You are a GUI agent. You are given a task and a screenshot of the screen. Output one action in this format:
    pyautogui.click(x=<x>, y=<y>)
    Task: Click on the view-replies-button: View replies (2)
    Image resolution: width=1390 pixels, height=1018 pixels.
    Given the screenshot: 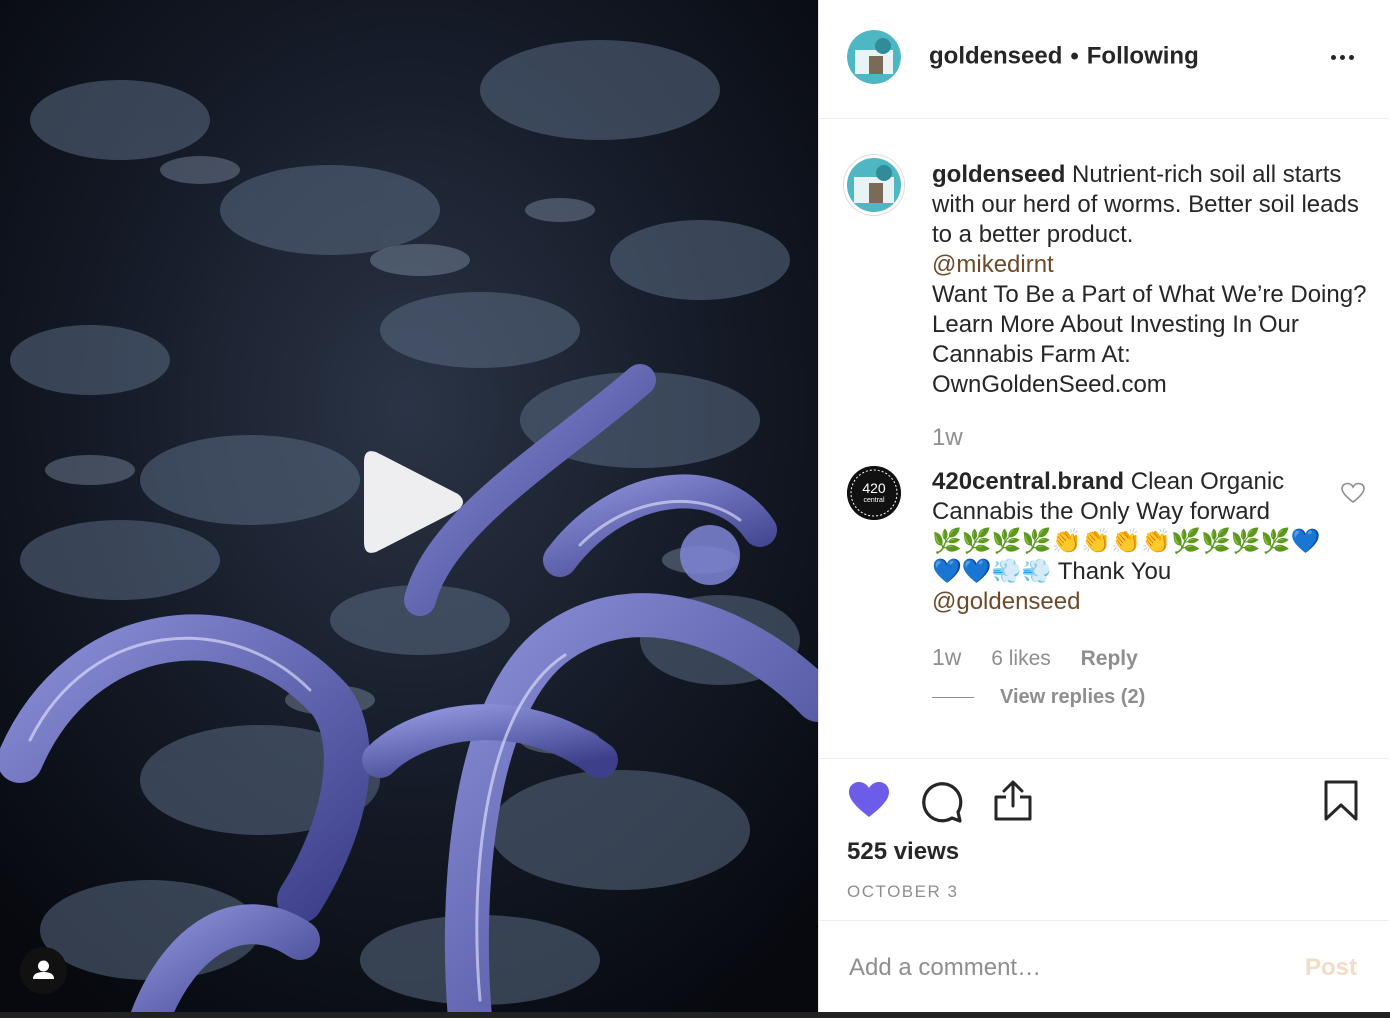 What is the action you would take?
    pyautogui.click(x=1038, y=697)
    